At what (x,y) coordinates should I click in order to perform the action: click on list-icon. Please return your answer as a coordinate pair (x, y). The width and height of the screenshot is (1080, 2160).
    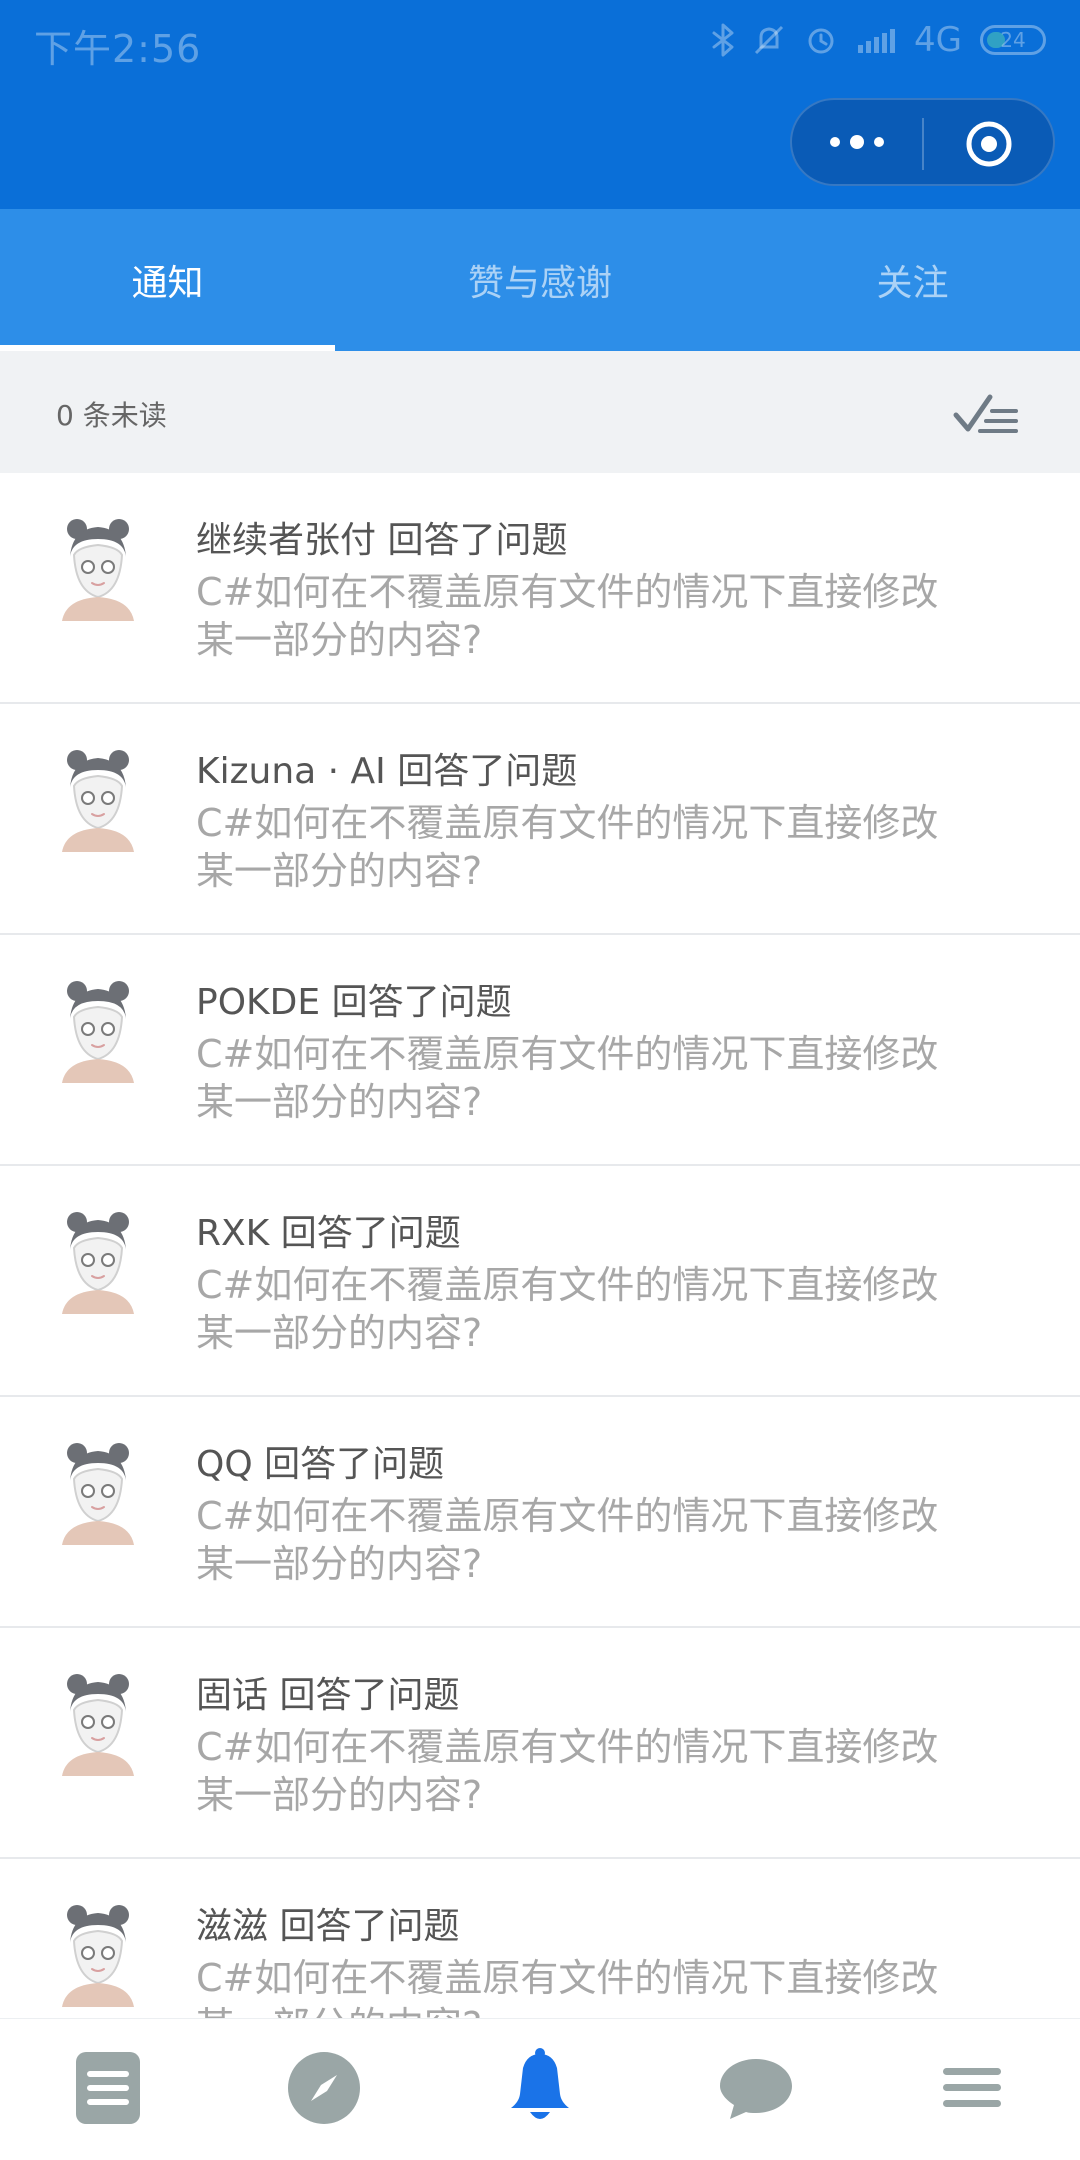
    Looking at the image, I should click on (108, 2090).